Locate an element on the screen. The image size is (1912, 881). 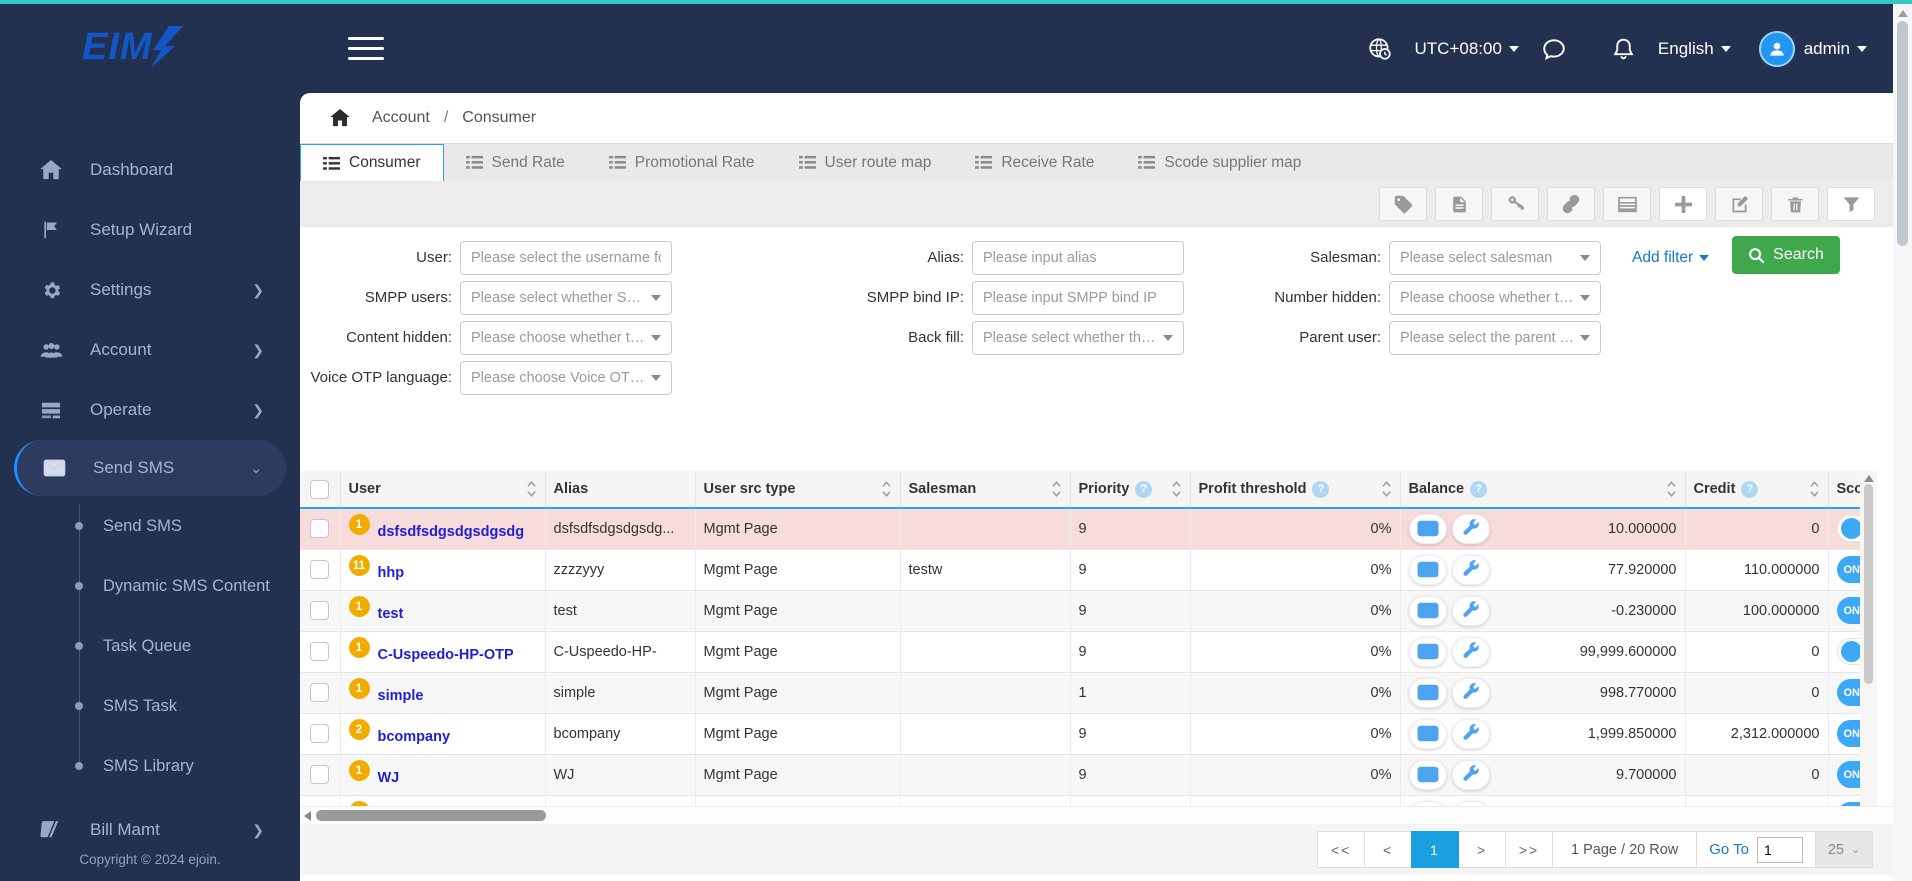
breadcrumb-item-consumer: Consumer is located at coordinates (499, 118).